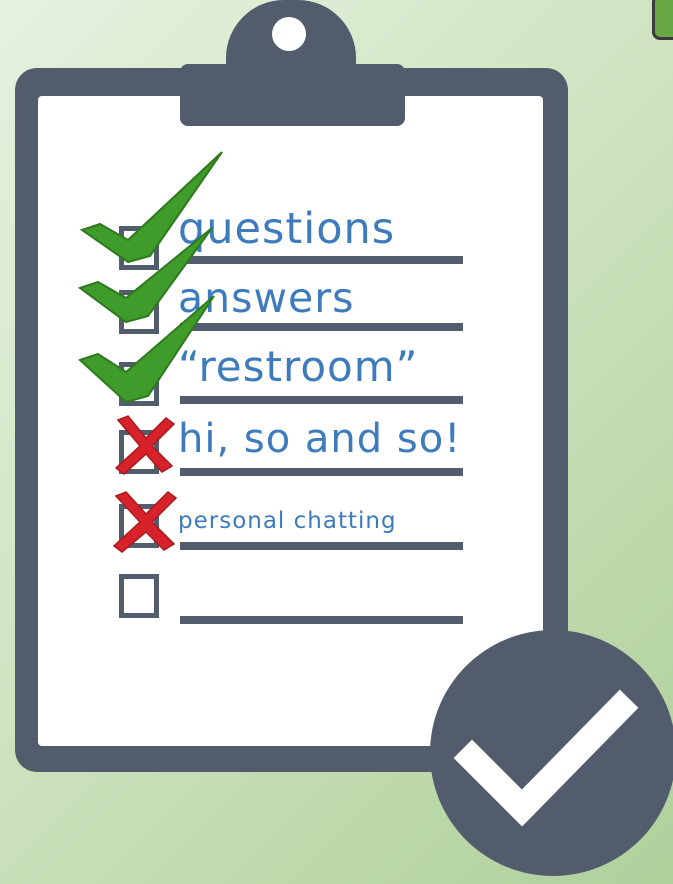  Describe the element at coordinates (546, 758) in the screenshot. I see `checkmark-icon` at that location.